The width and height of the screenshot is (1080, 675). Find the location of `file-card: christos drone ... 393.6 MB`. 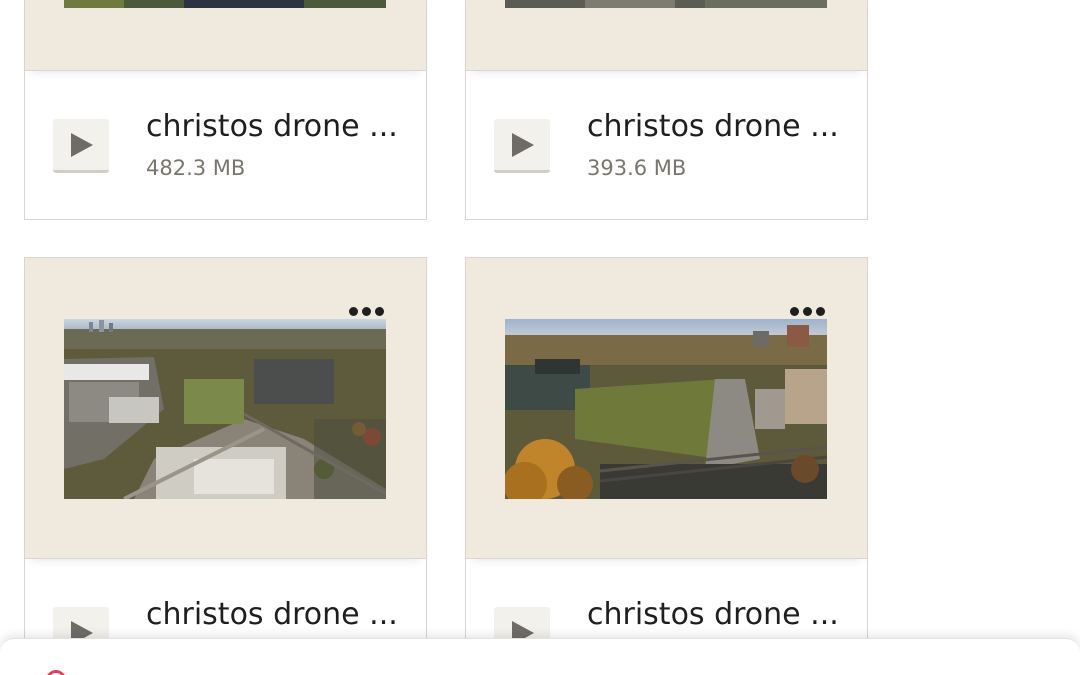

file-card: christos drone ... 393.6 MB is located at coordinates (666, 110).